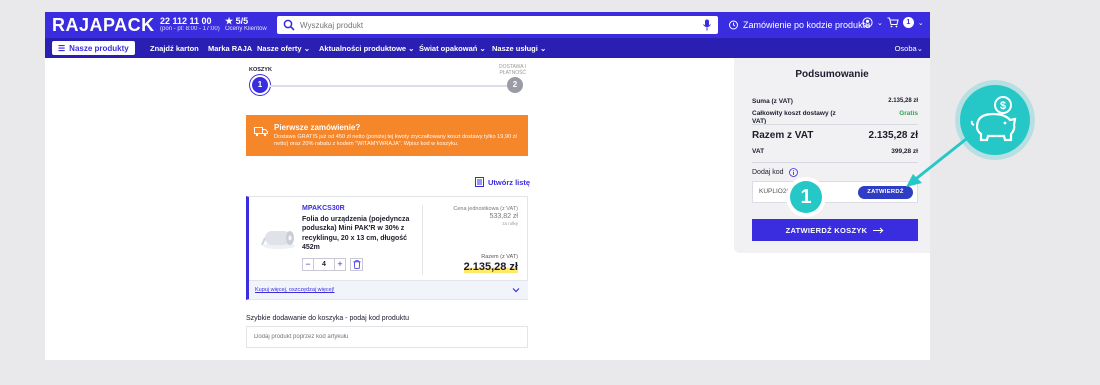 This screenshot has height=385, width=1100. What do you see at coordinates (878, 230) in the screenshot?
I see `arrow-right-icon` at bounding box center [878, 230].